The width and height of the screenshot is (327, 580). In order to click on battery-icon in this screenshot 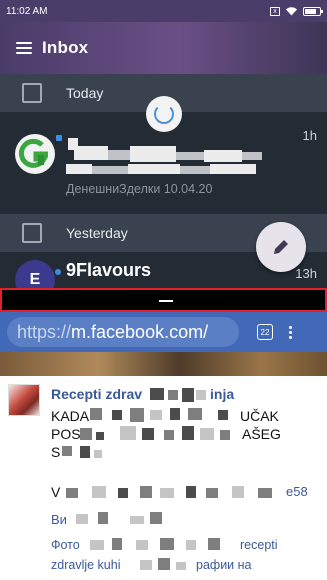, I will do `click(313, 11)`.